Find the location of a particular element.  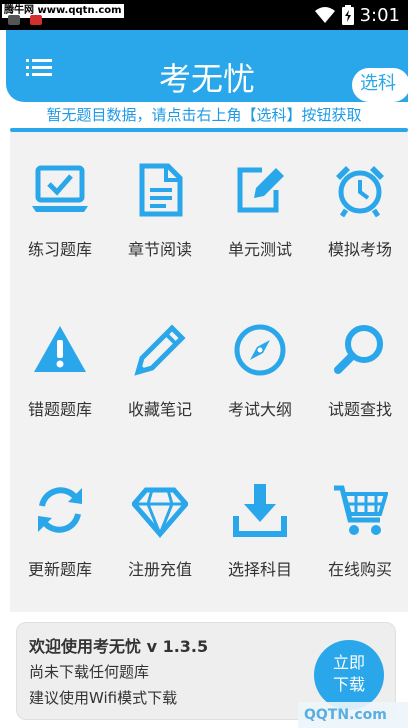

grid-label: 练习题库 is located at coordinates (59, 249).